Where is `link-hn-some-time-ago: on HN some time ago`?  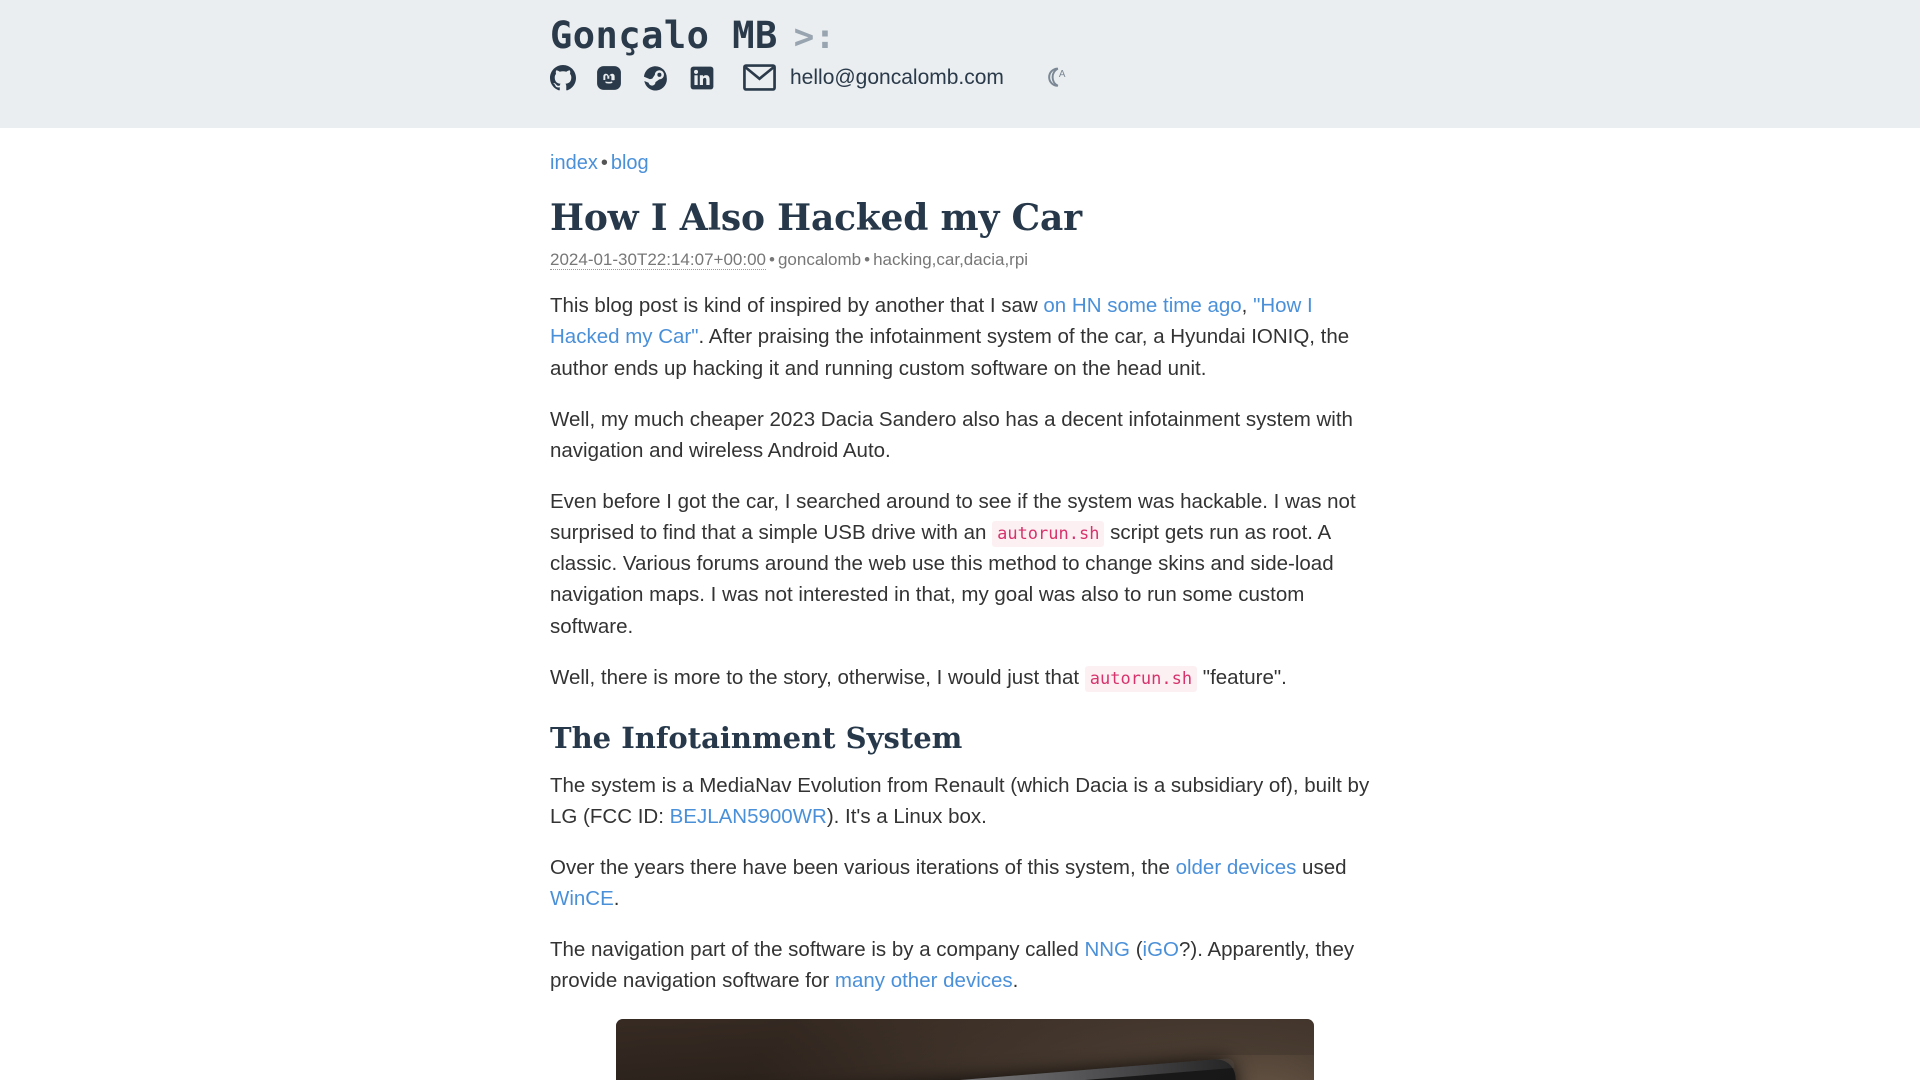 link-hn-some-time-ago: on HN some time ago is located at coordinates (1142, 305).